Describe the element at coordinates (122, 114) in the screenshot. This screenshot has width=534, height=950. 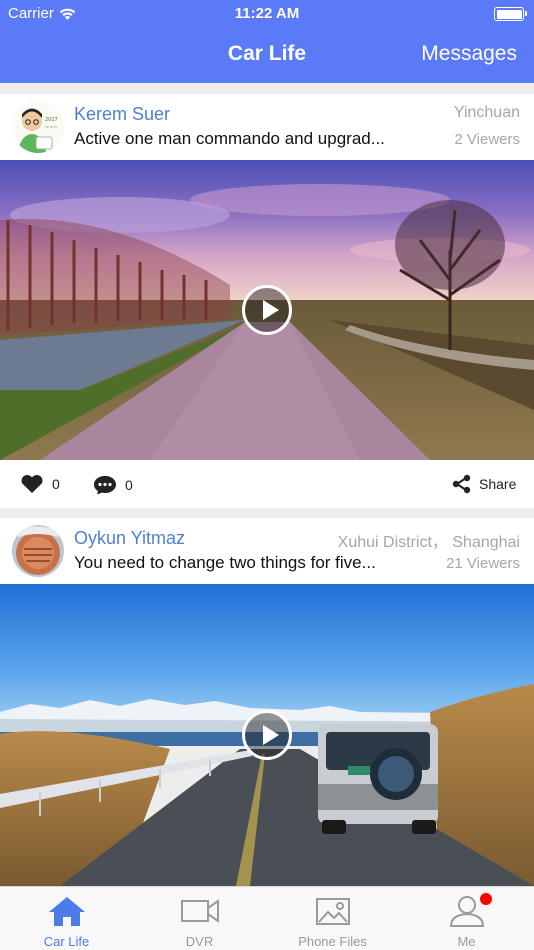
I see `user-name: Kerem Suer` at that location.